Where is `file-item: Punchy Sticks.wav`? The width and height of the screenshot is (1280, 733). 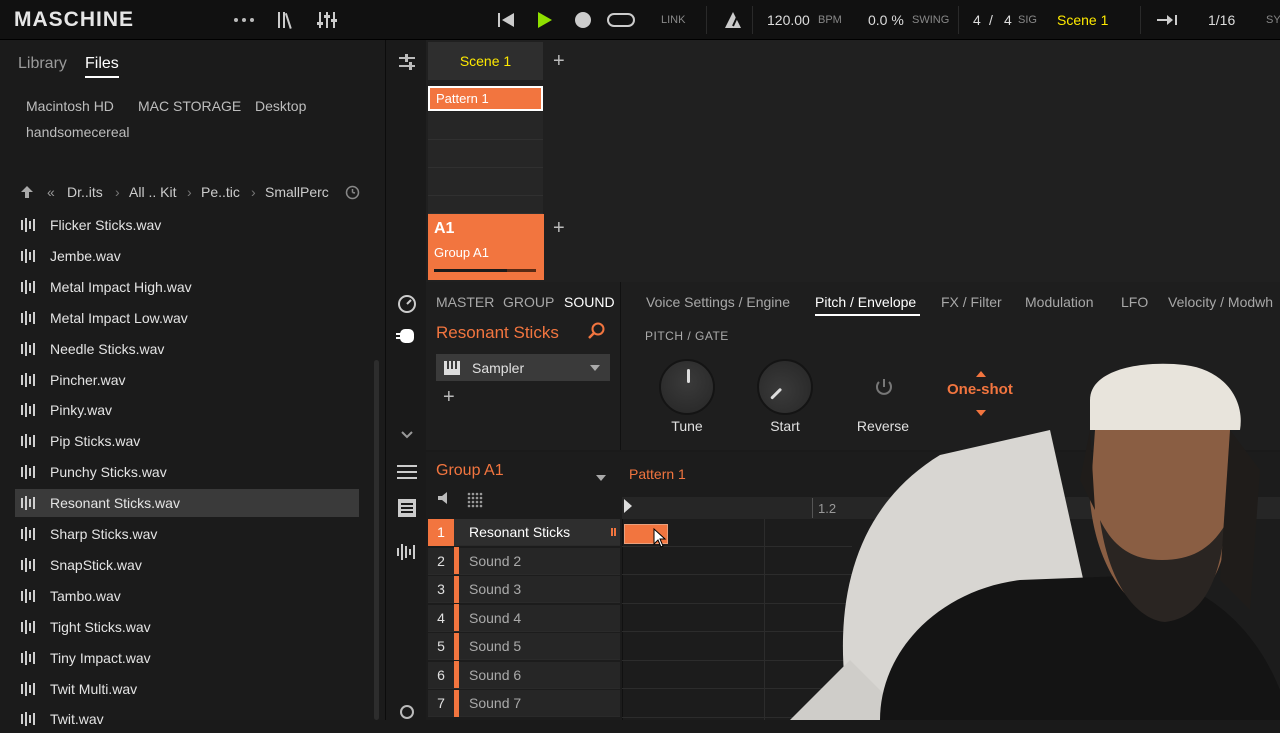 file-item: Punchy Sticks.wav is located at coordinates (187, 472).